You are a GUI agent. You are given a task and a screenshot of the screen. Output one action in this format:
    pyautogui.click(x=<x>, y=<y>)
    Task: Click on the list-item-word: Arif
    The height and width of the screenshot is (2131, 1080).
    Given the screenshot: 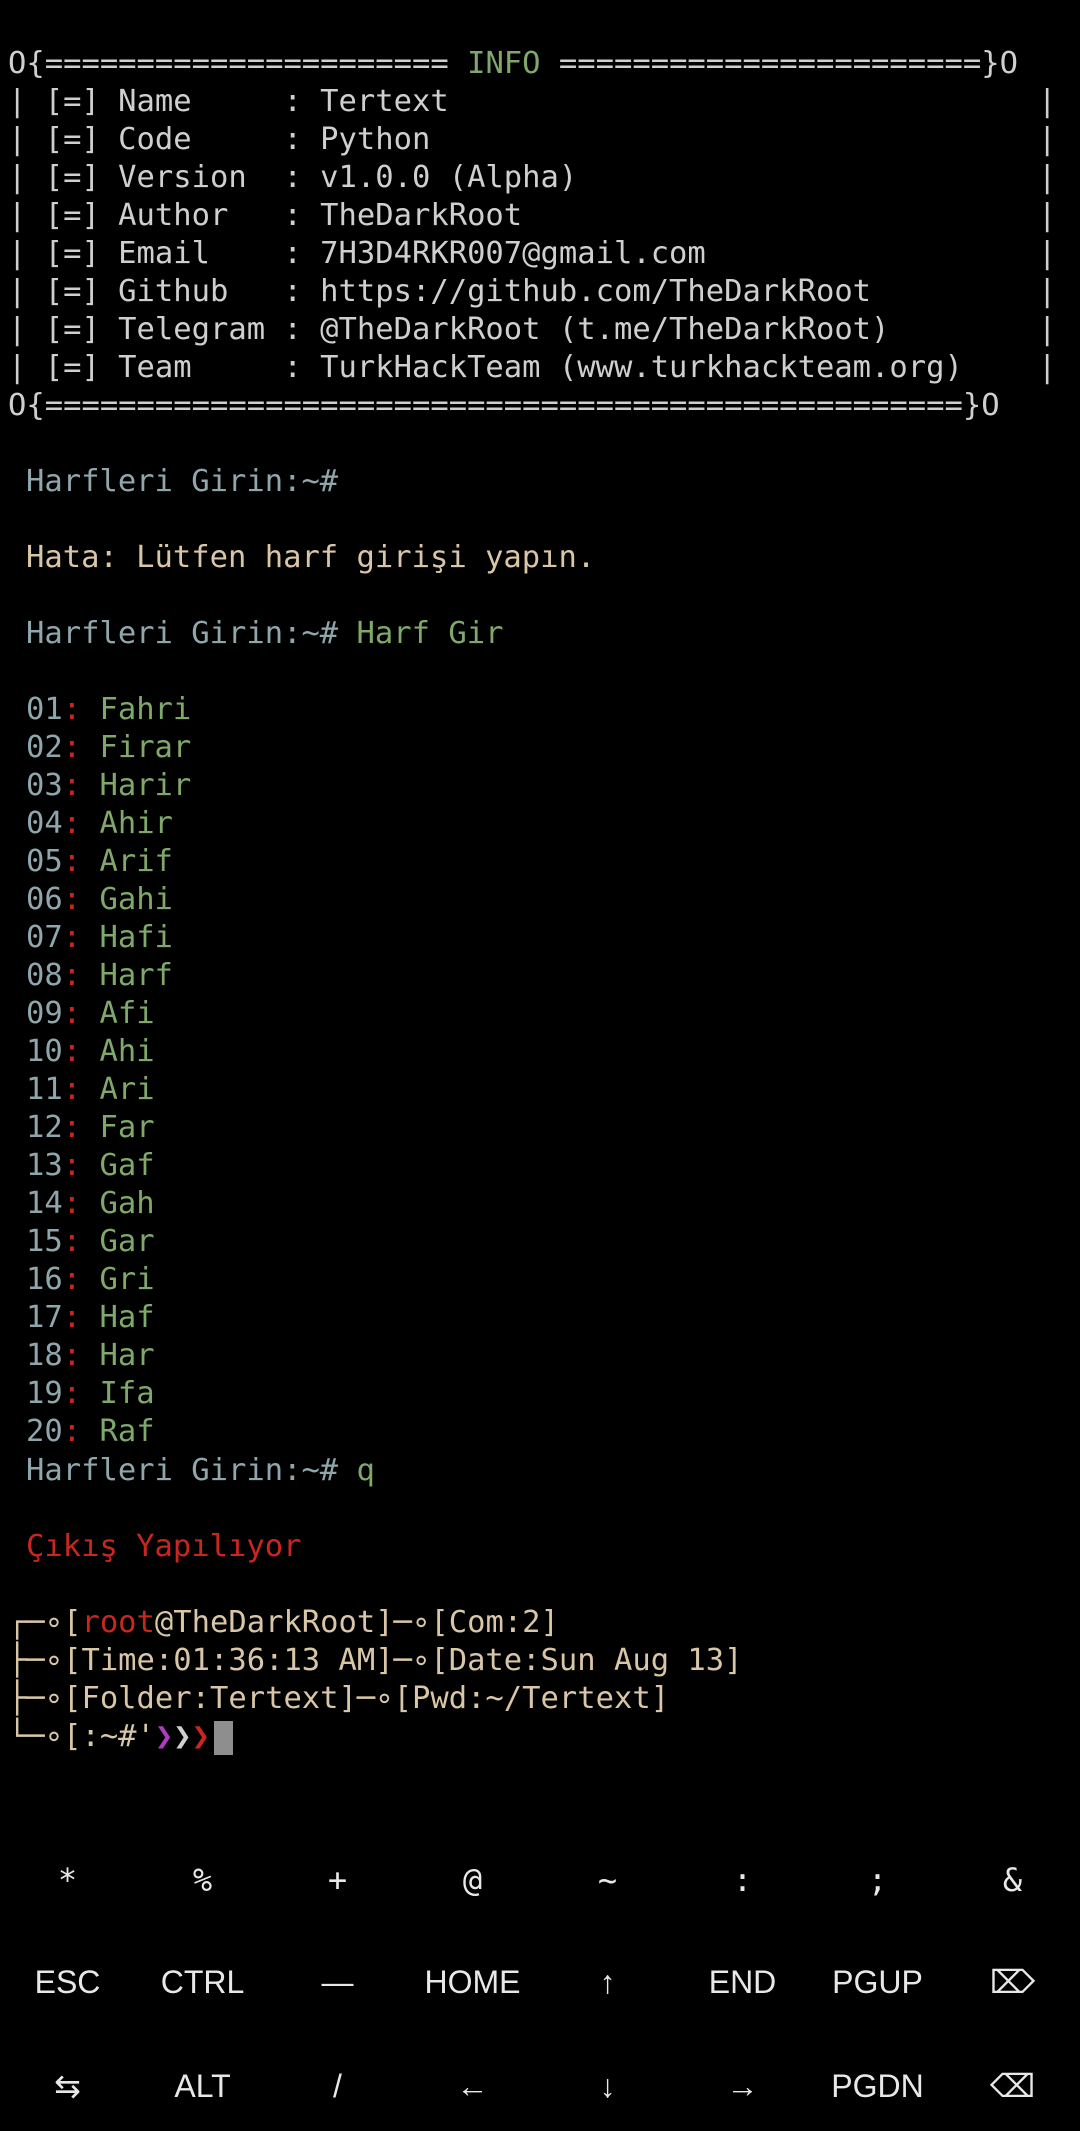 What is the action you would take?
    pyautogui.click(x=136, y=861)
    